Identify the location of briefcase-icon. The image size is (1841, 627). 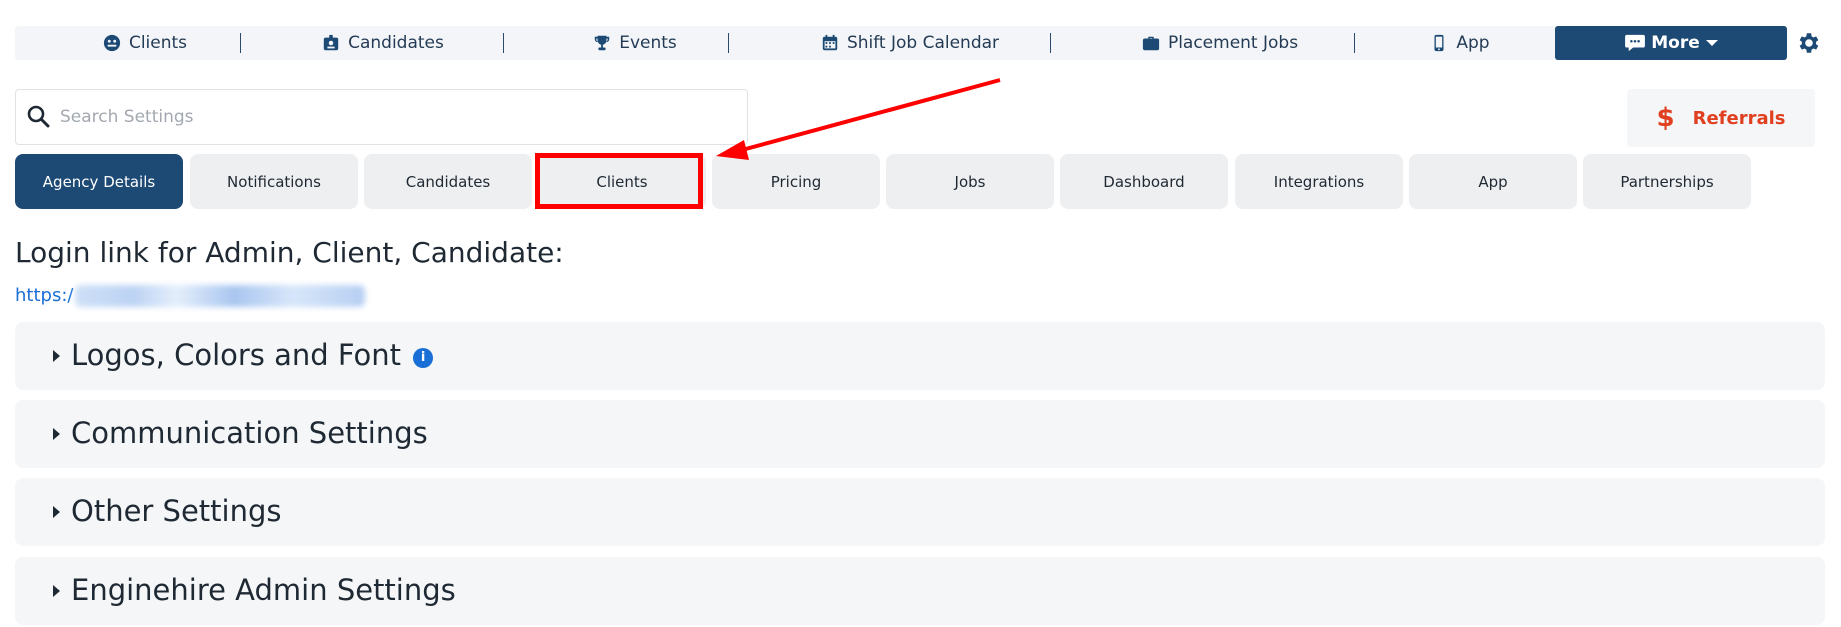
(1151, 43).